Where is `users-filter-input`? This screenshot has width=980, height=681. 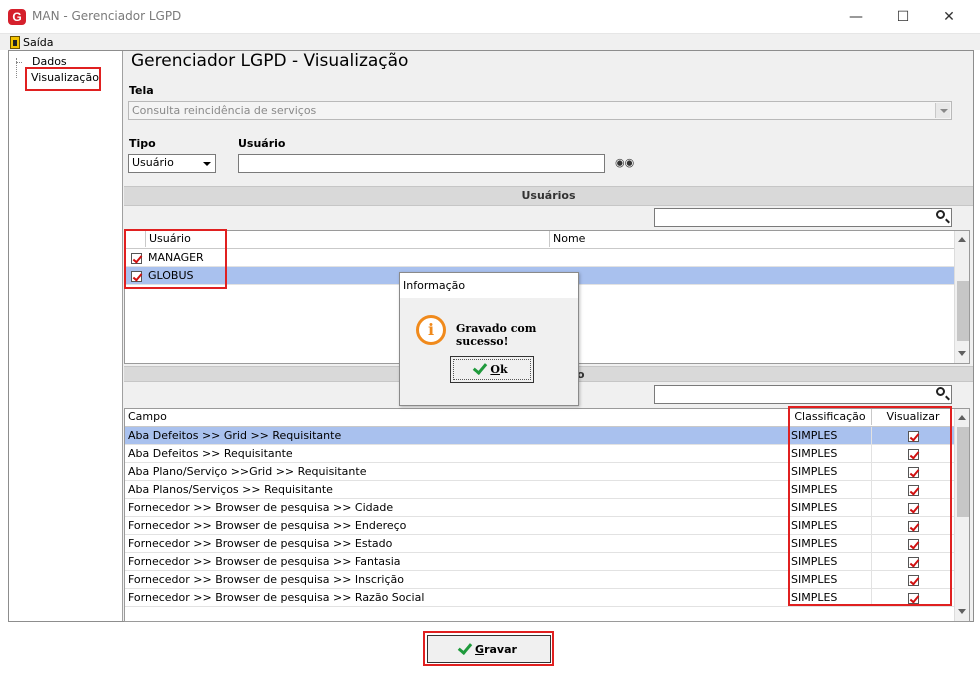 users-filter-input is located at coordinates (803, 217).